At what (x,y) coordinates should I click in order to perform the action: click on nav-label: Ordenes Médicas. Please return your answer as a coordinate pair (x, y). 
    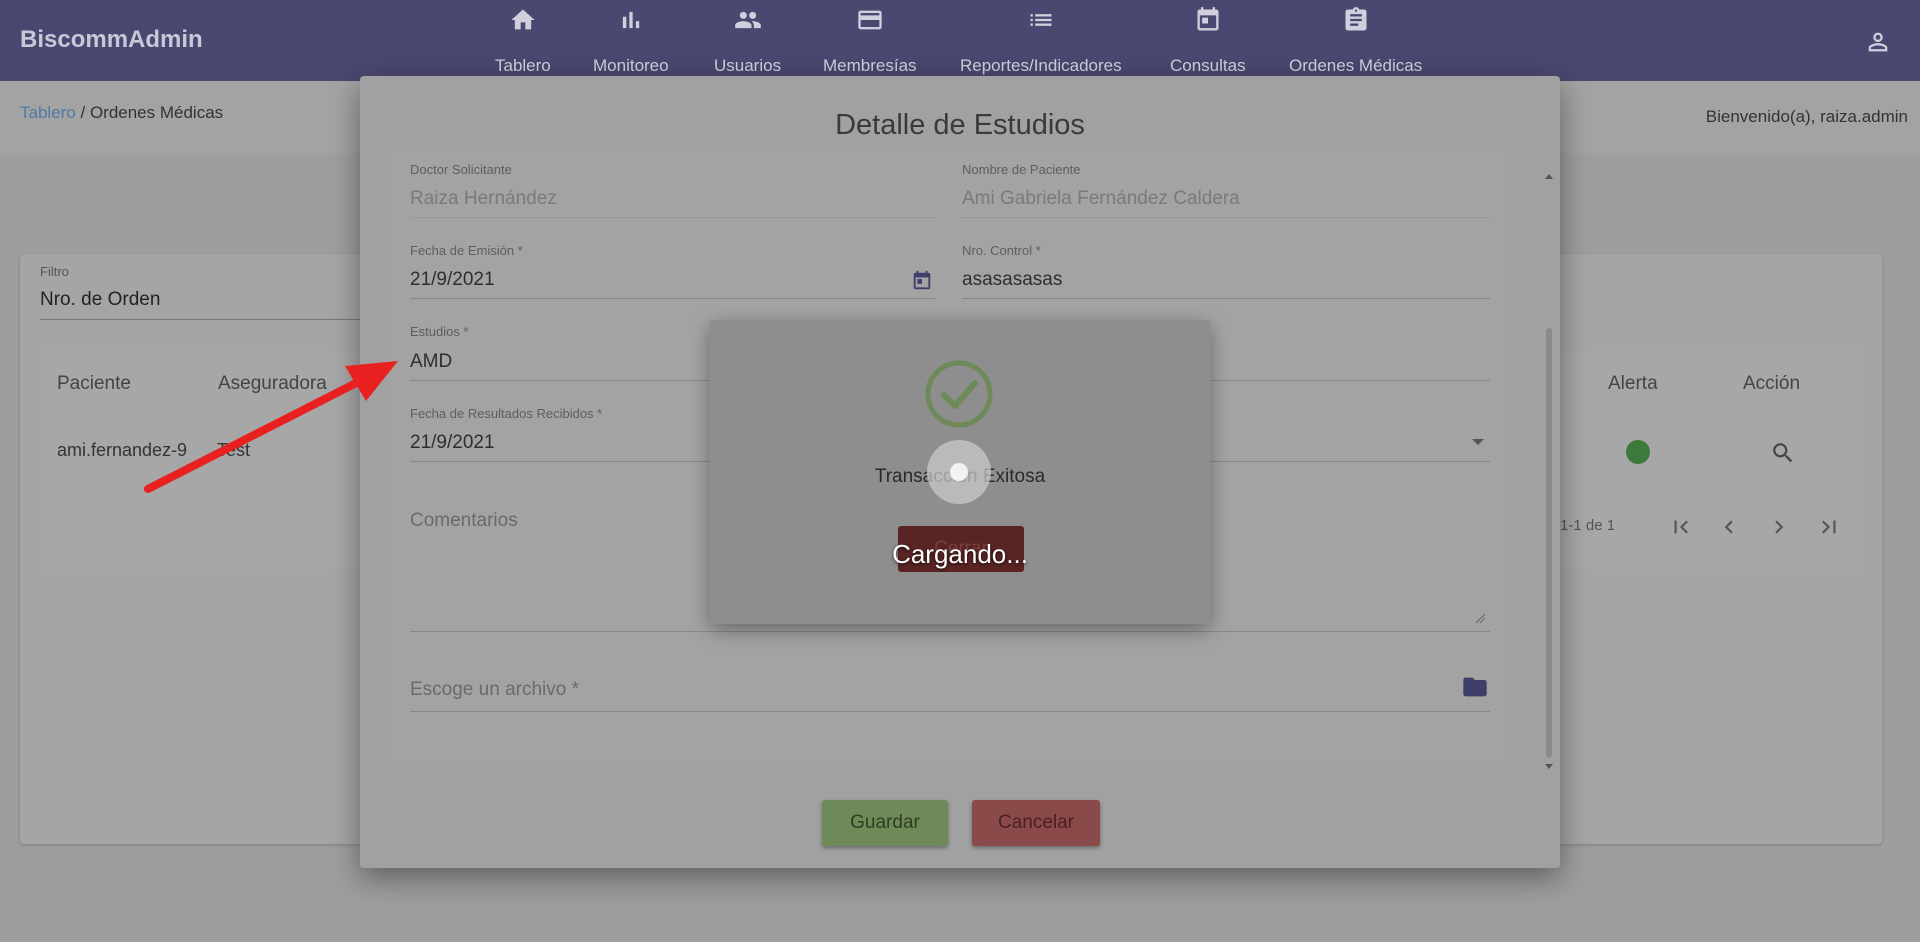
    Looking at the image, I should click on (1356, 65).